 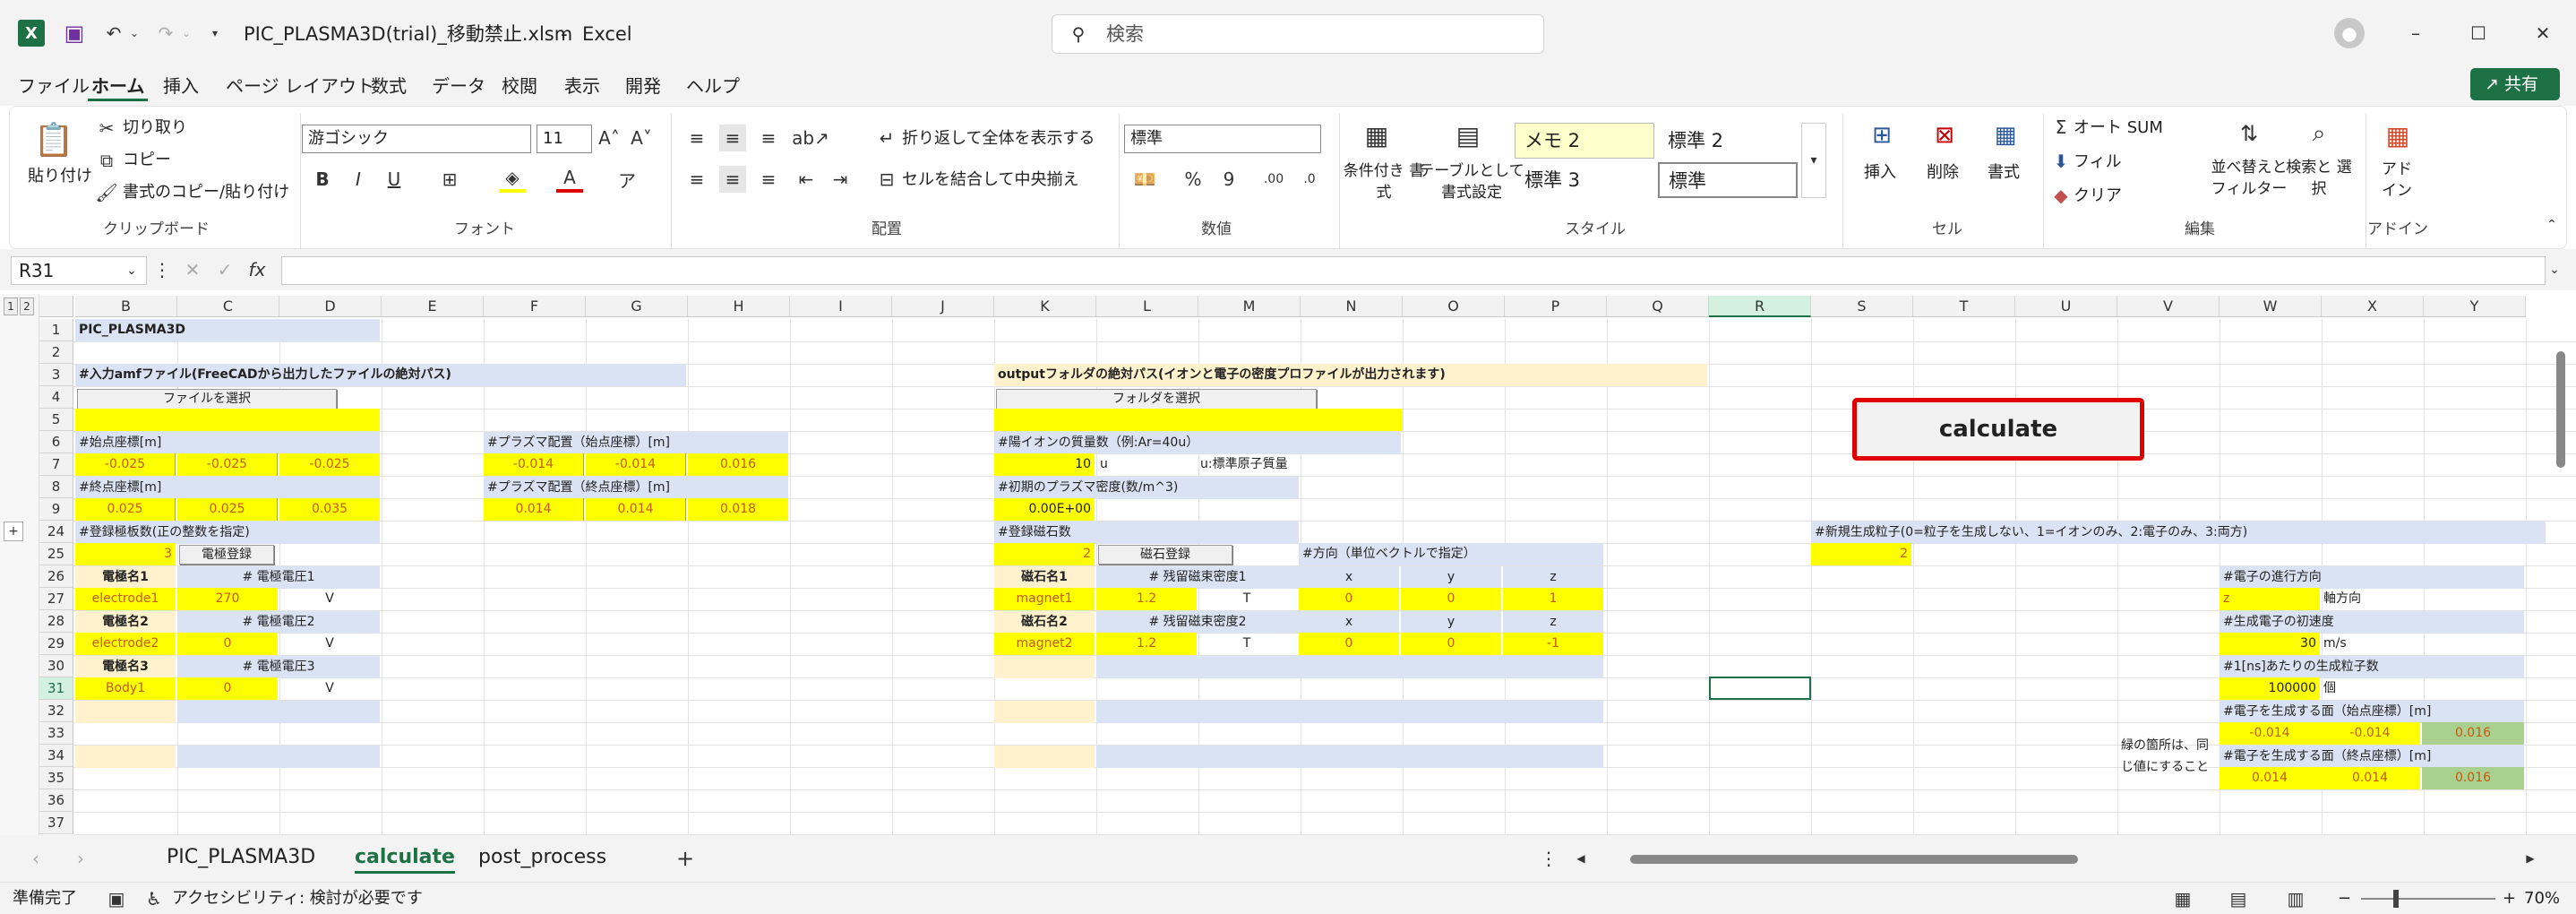 I want to click on column-header-b: B, so click(x=126, y=306).